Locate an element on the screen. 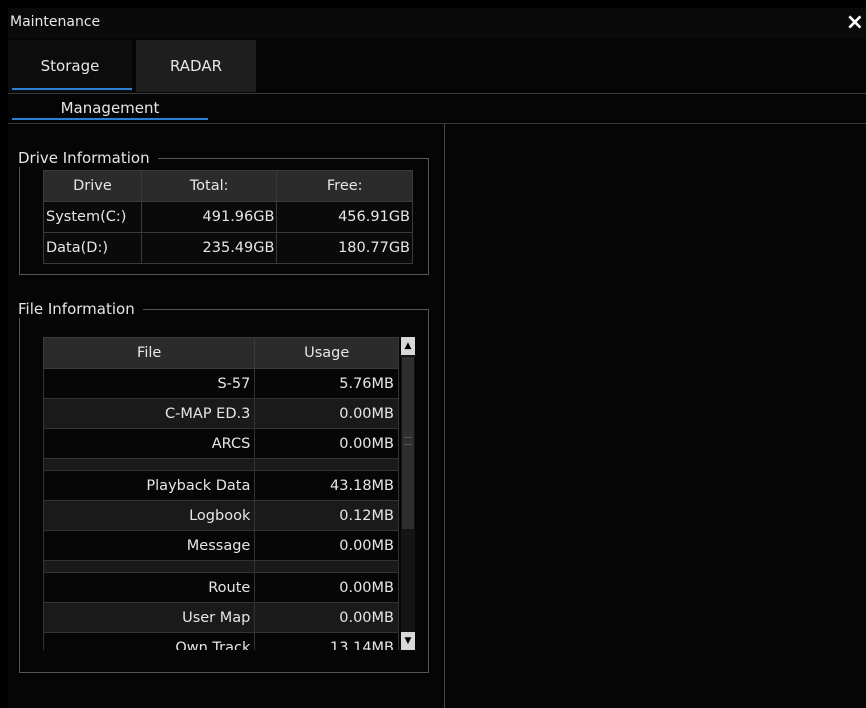 This screenshot has height=708, width=866. table-header-row: File Usage is located at coordinates (221, 353).